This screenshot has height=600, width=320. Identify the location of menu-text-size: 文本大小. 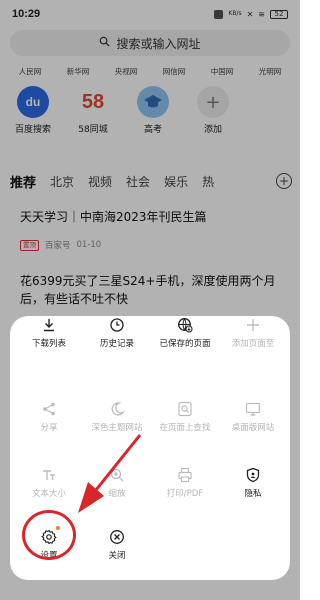
(49, 483).